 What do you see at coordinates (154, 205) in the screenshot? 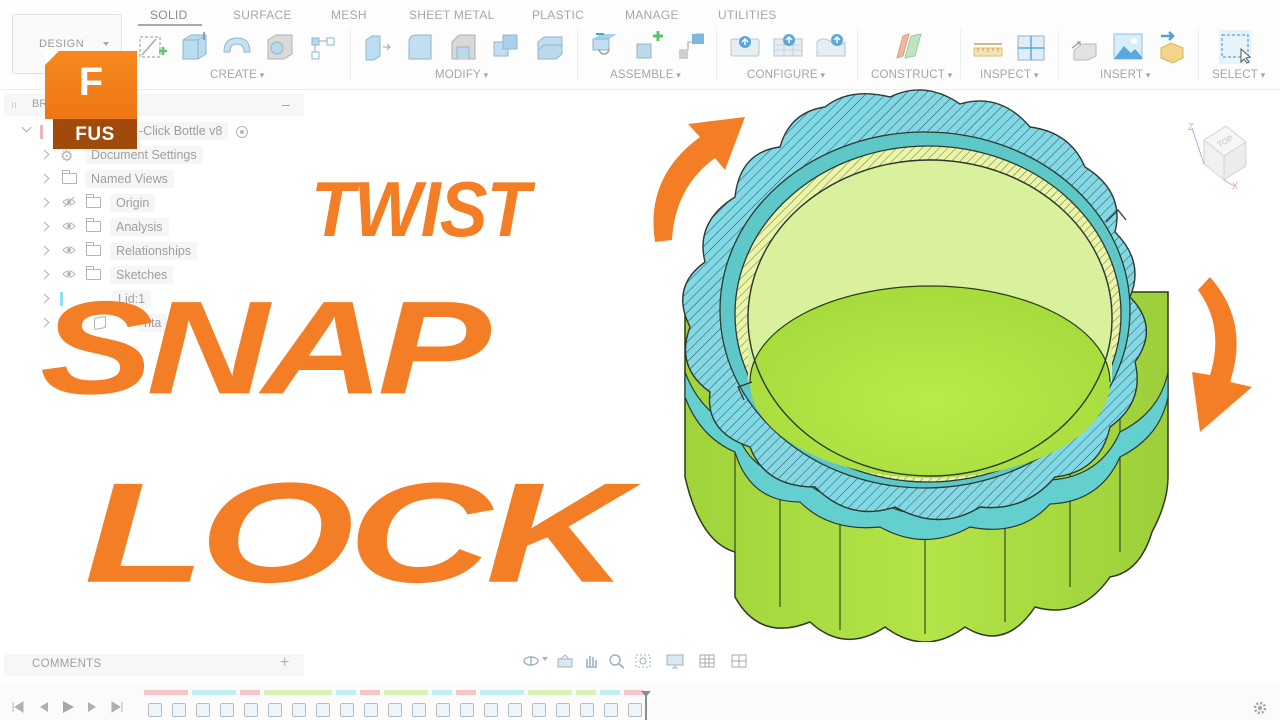
I see `tree-item-origin: Origin` at bounding box center [154, 205].